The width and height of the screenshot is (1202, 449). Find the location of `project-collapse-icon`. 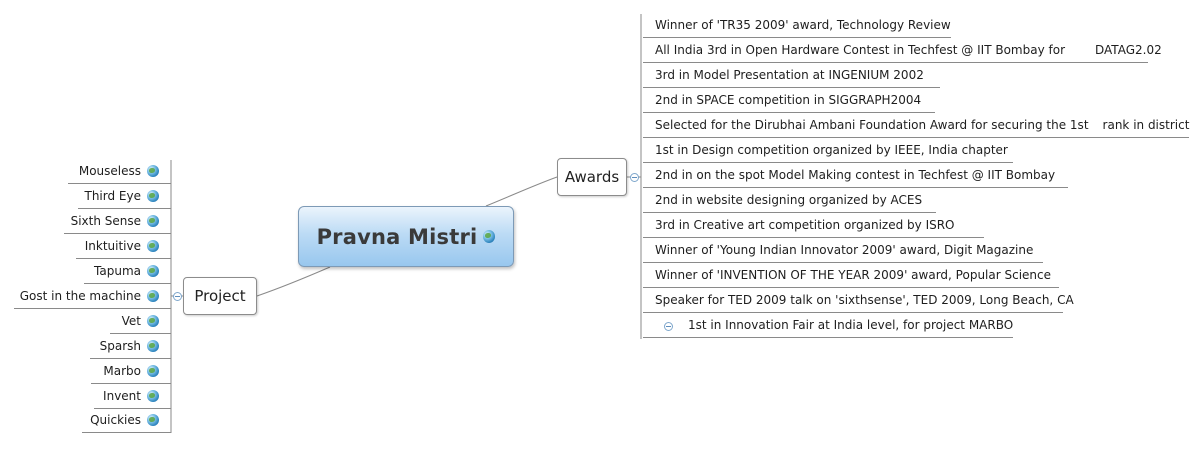

project-collapse-icon is located at coordinates (177, 296).